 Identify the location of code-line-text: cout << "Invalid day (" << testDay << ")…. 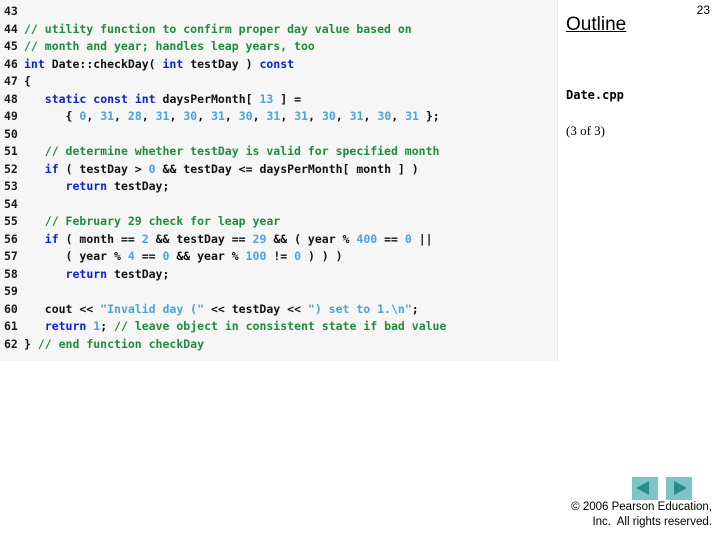
(221, 308).